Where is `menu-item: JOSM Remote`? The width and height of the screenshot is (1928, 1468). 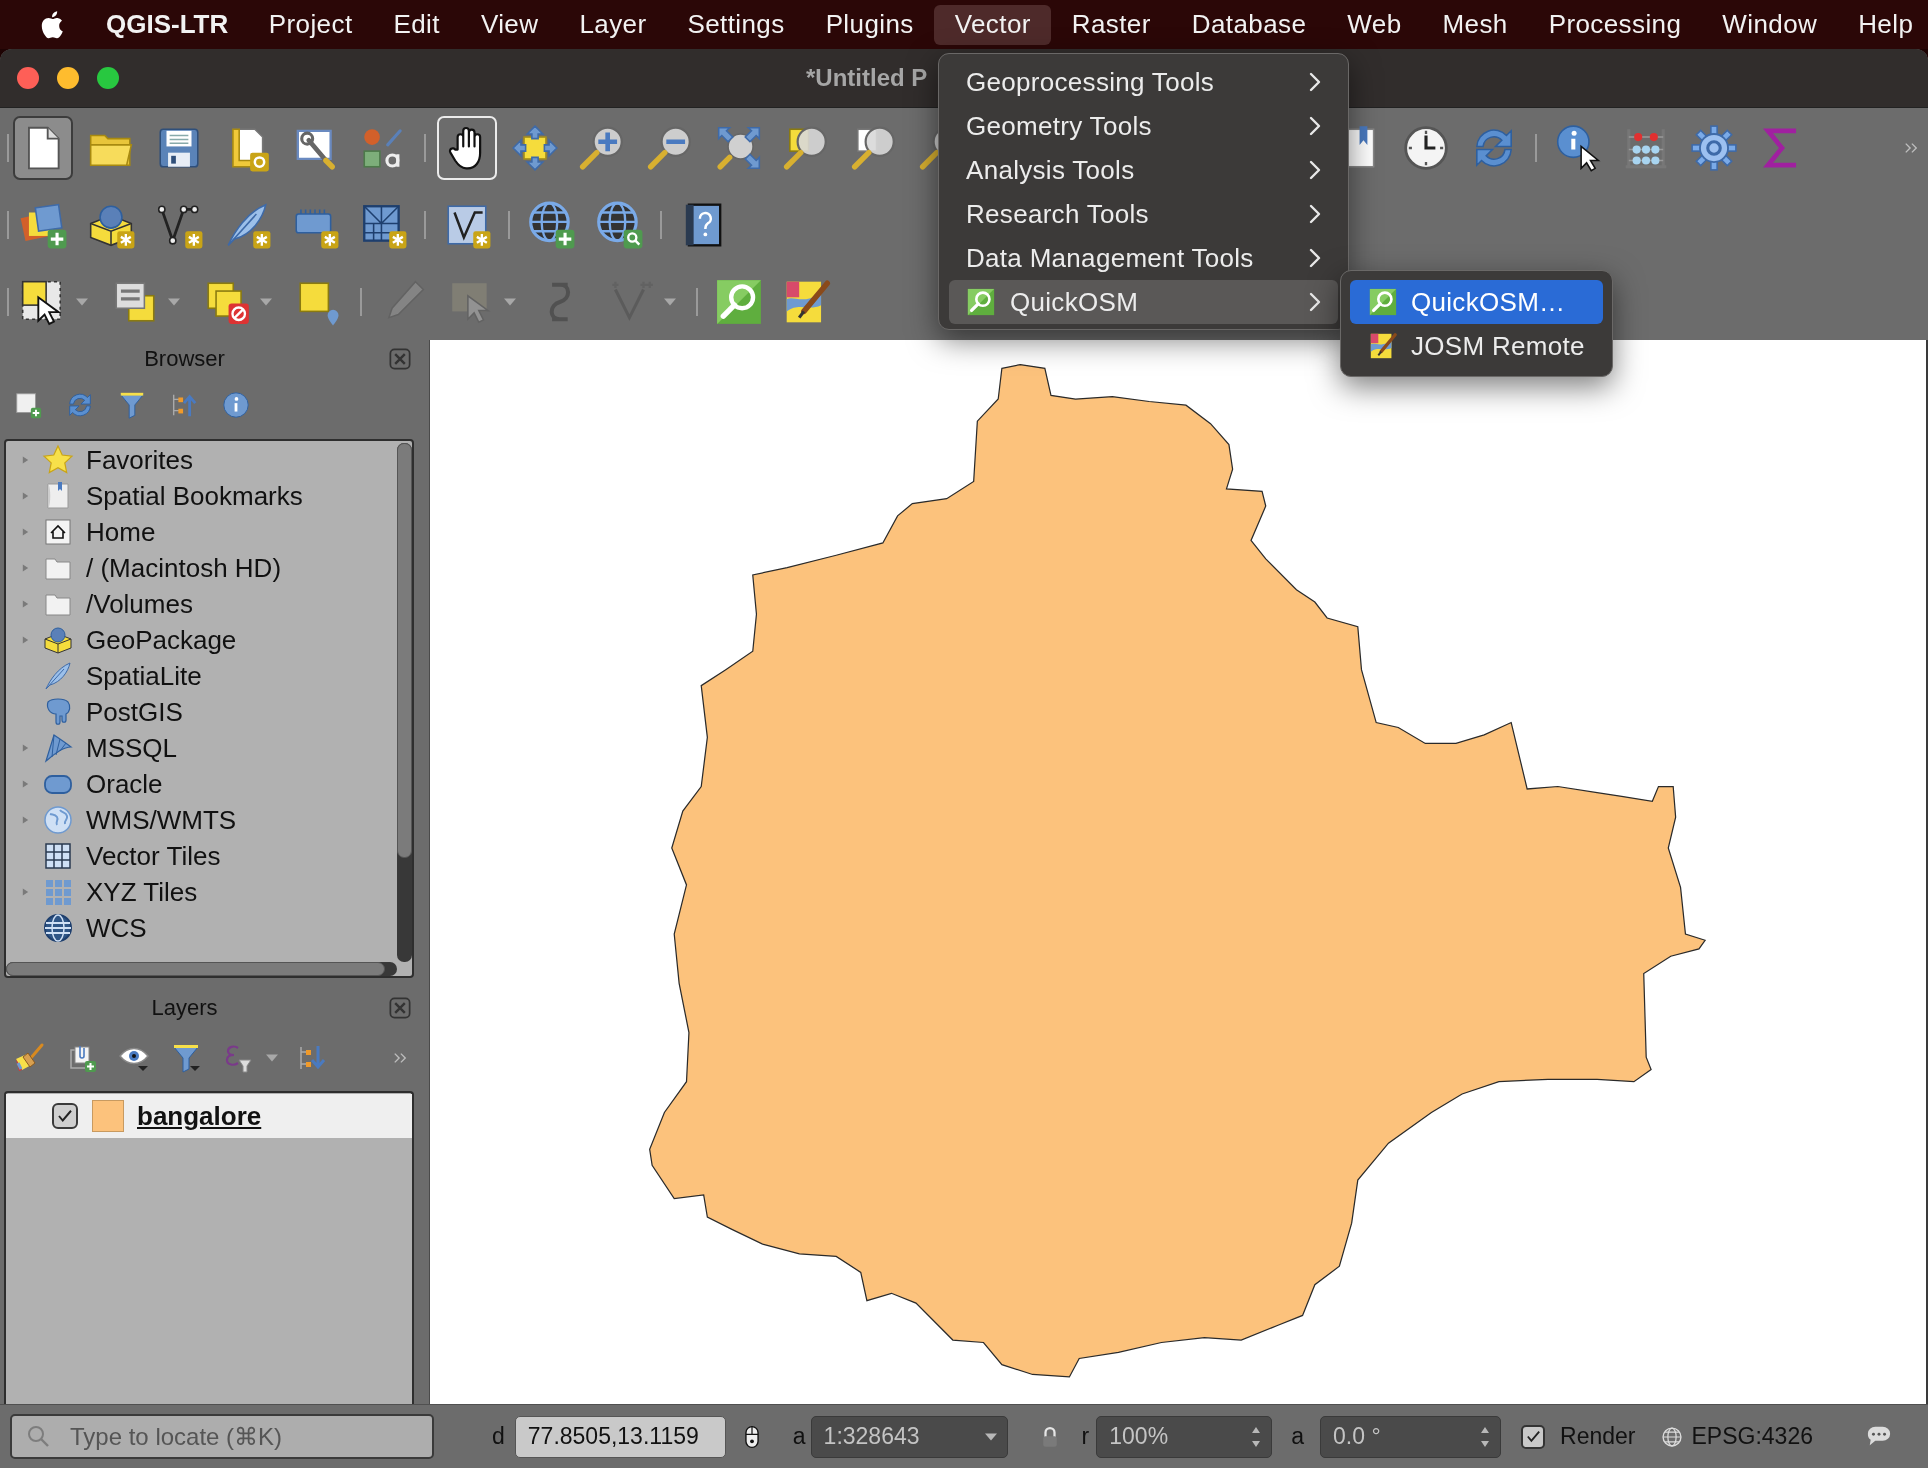
menu-item: JOSM Remote is located at coordinates (1476, 346).